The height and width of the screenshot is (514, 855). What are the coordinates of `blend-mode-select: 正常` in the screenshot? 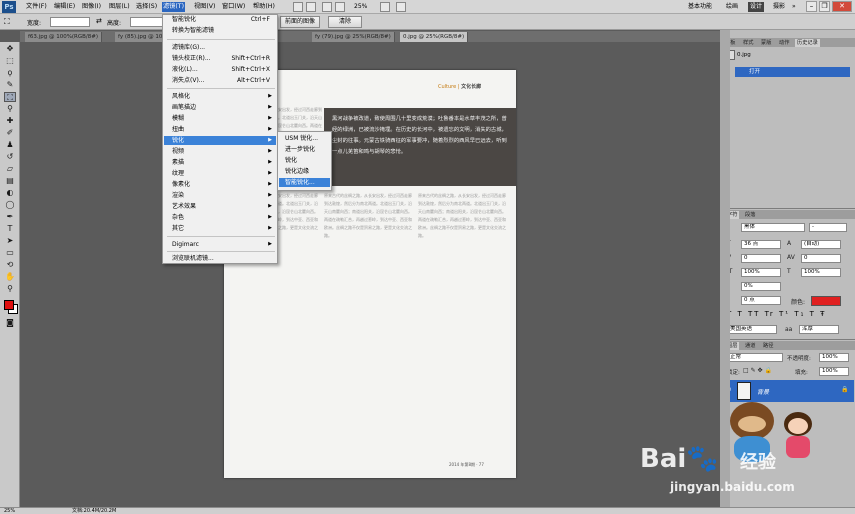 It's located at (755, 357).